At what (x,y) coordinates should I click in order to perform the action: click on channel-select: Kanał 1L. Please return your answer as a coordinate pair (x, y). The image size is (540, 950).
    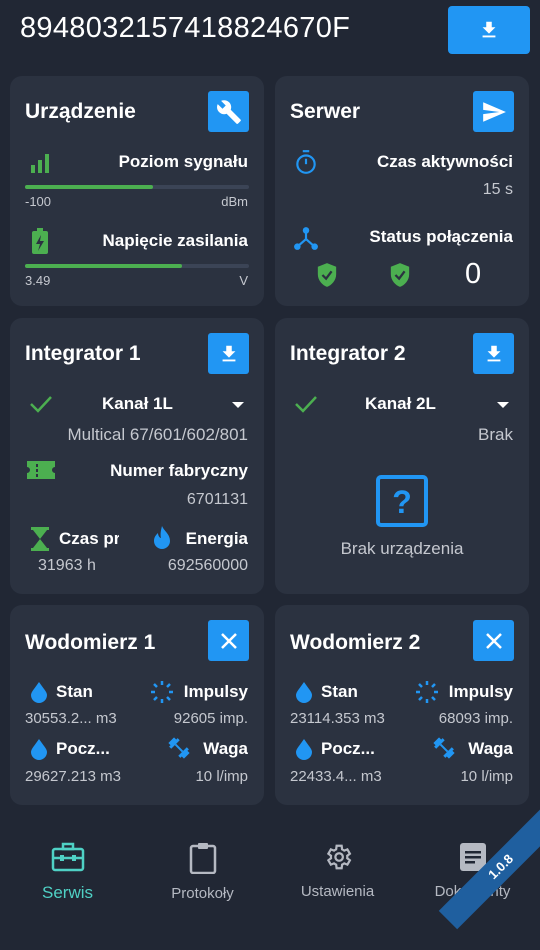
    Looking at the image, I should click on (165, 406).